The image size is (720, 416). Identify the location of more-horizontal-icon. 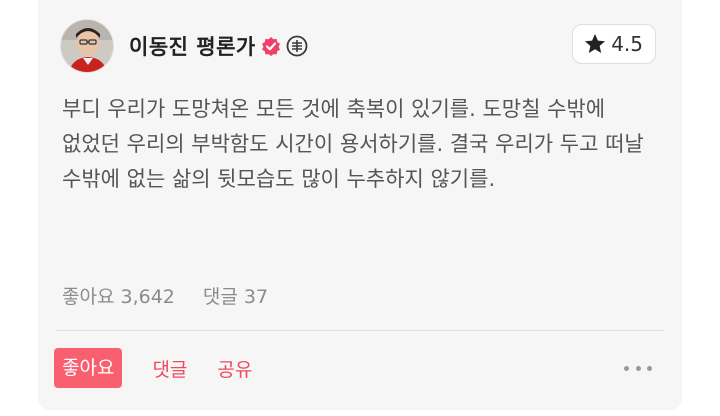
(638, 368).